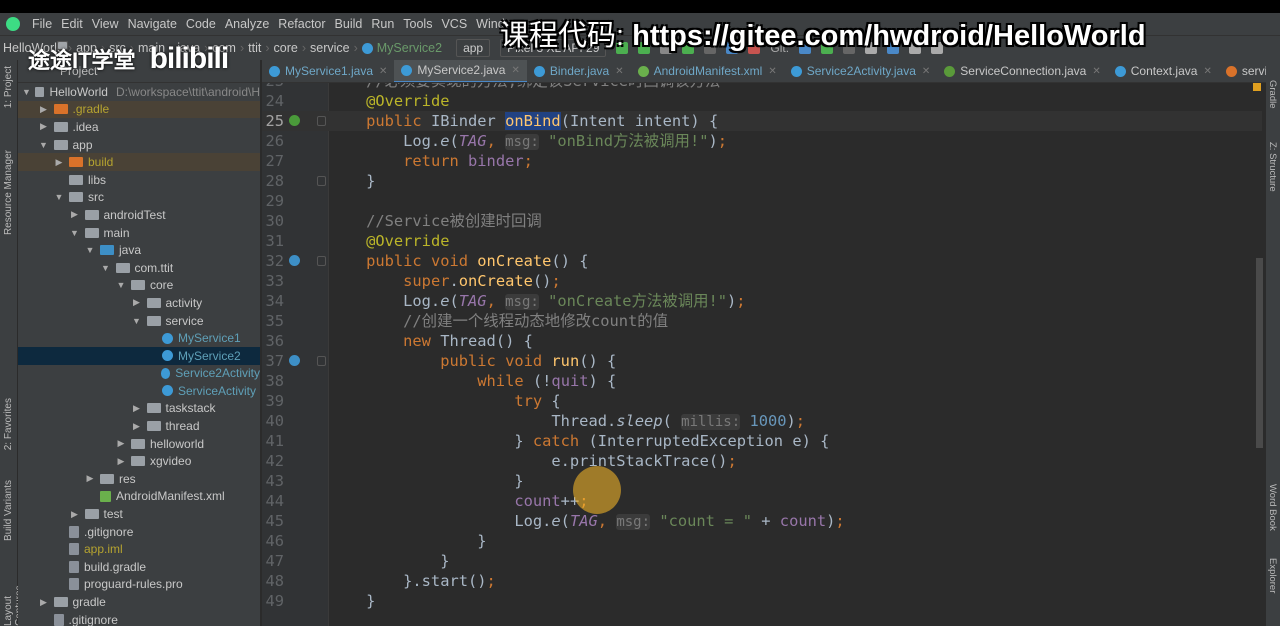 The width and height of the screenshot is (1280, 626). I want to click on tree-item: ▶ androidTest, so click(139, 215).